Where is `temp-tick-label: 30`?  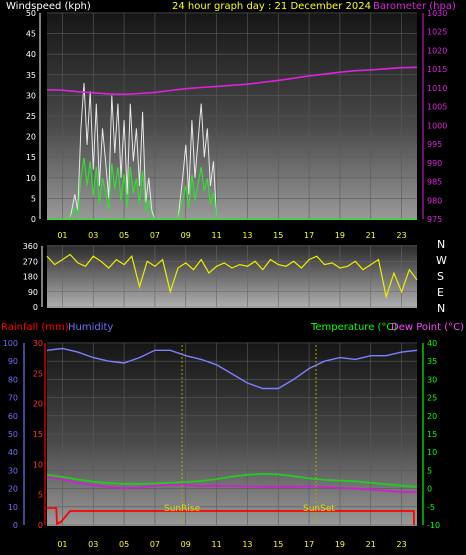
temp-tick-label: 30 is located at coordinates (432, 379).